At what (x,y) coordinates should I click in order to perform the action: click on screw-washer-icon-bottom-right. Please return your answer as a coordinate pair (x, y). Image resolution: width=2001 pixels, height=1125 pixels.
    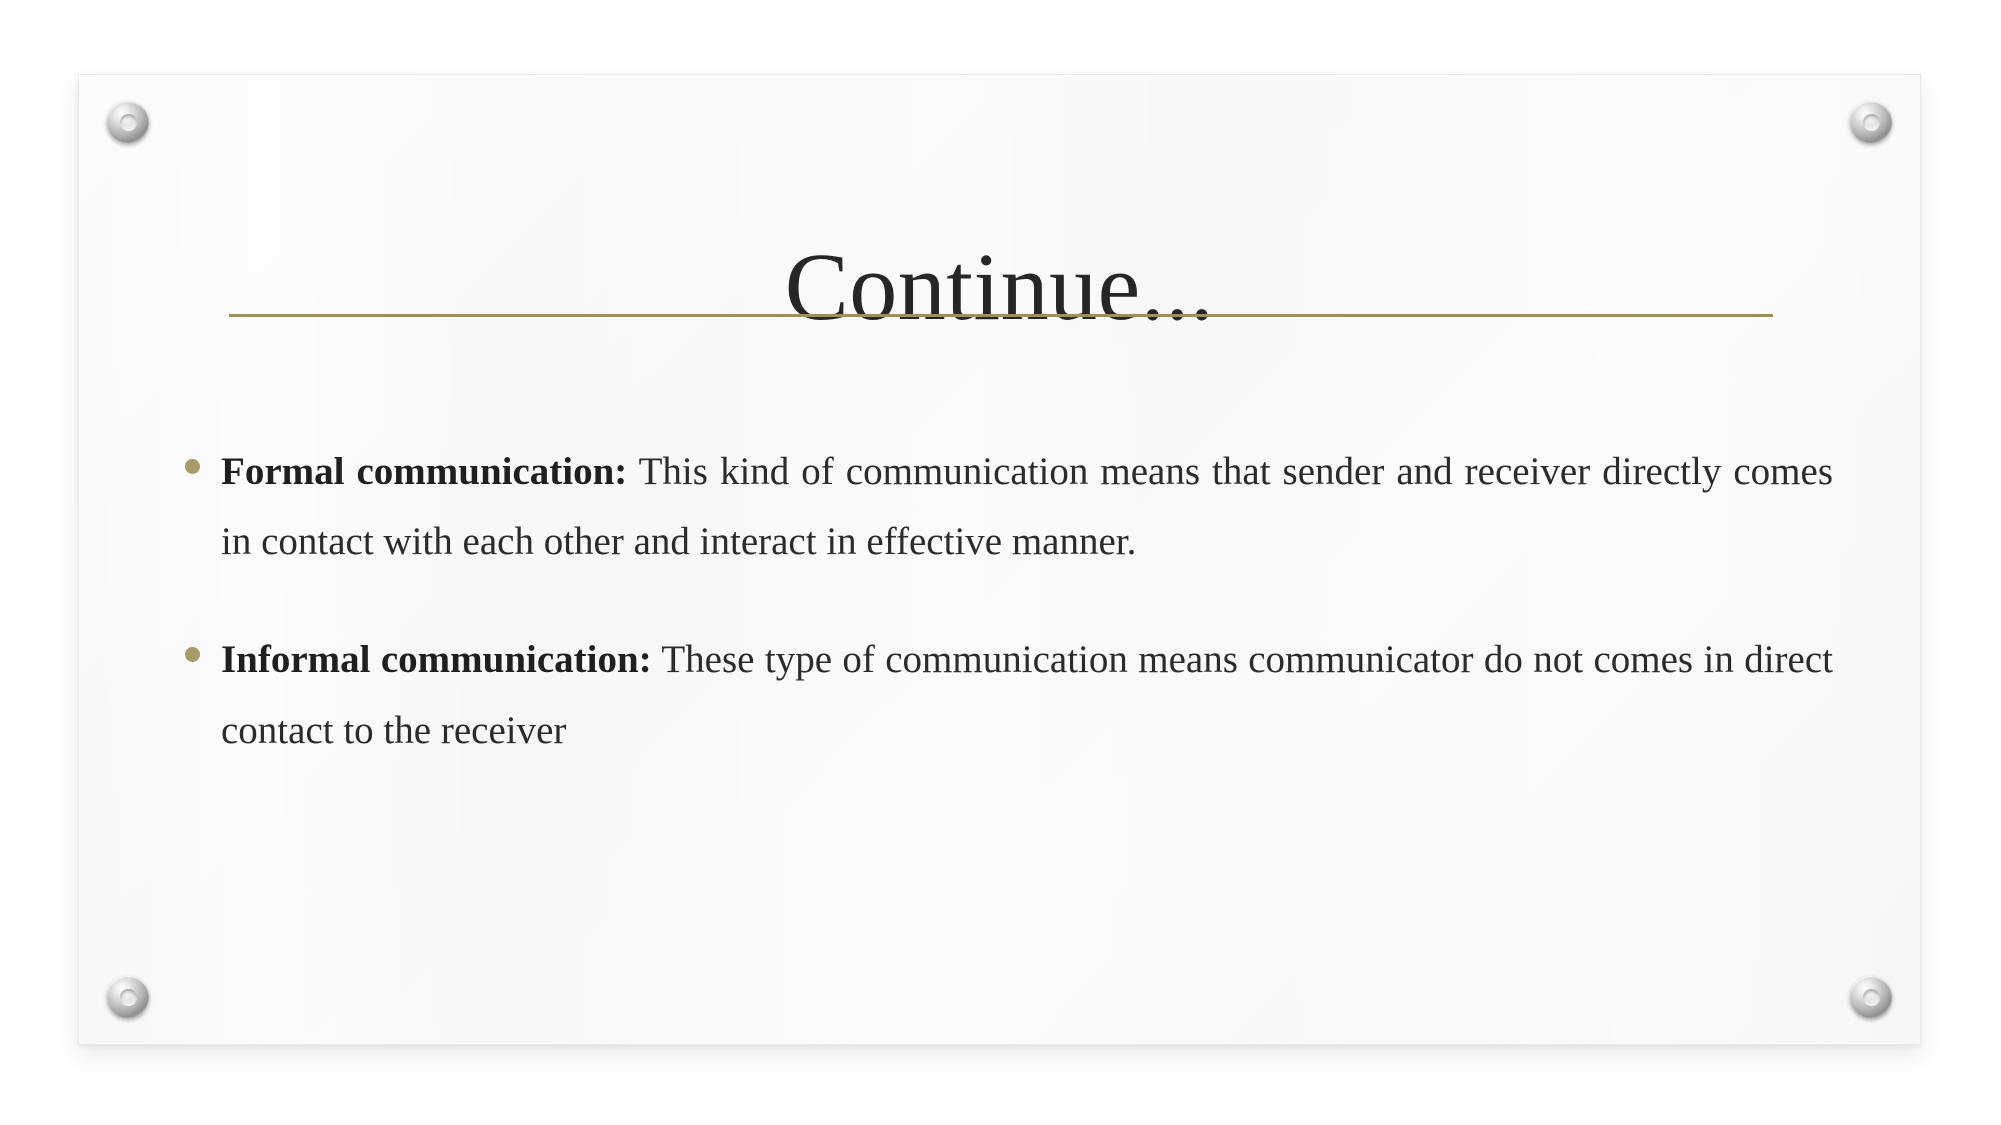
    Looking at the image, I should click on (1871, 997).